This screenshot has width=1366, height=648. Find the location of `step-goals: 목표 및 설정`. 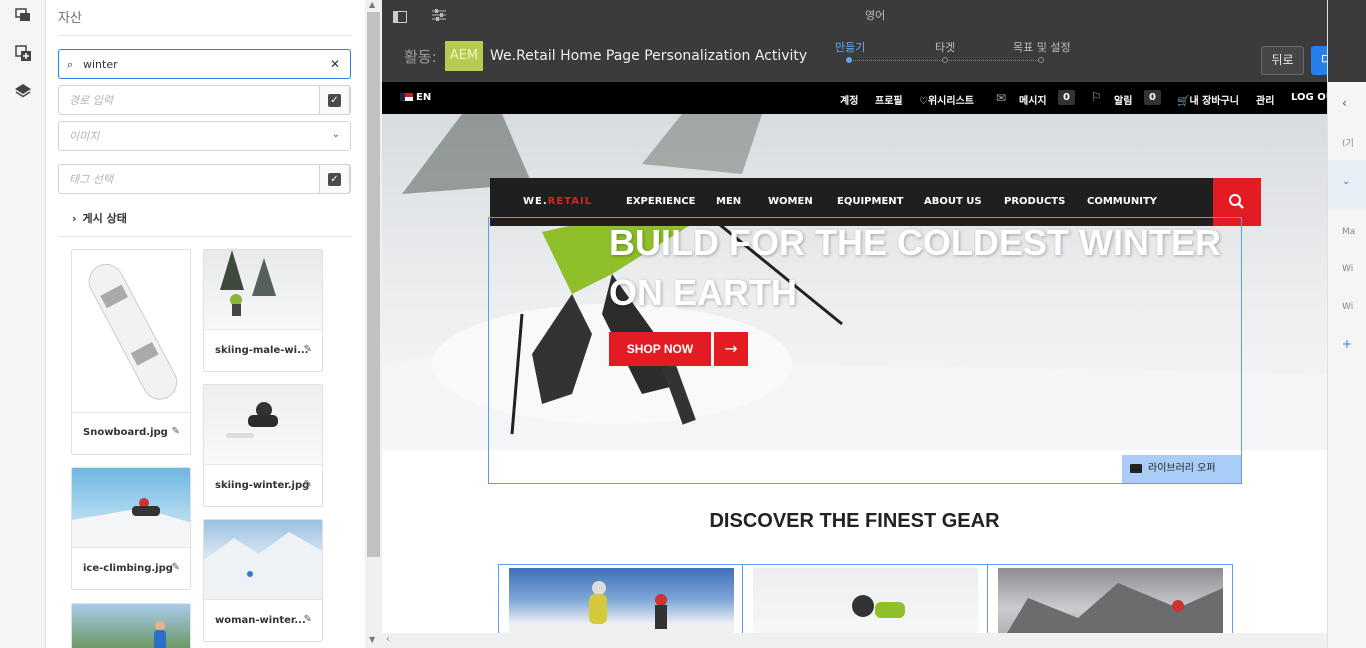

step-goals: 목표 및 설정 is located at coordinates (1042, 47).